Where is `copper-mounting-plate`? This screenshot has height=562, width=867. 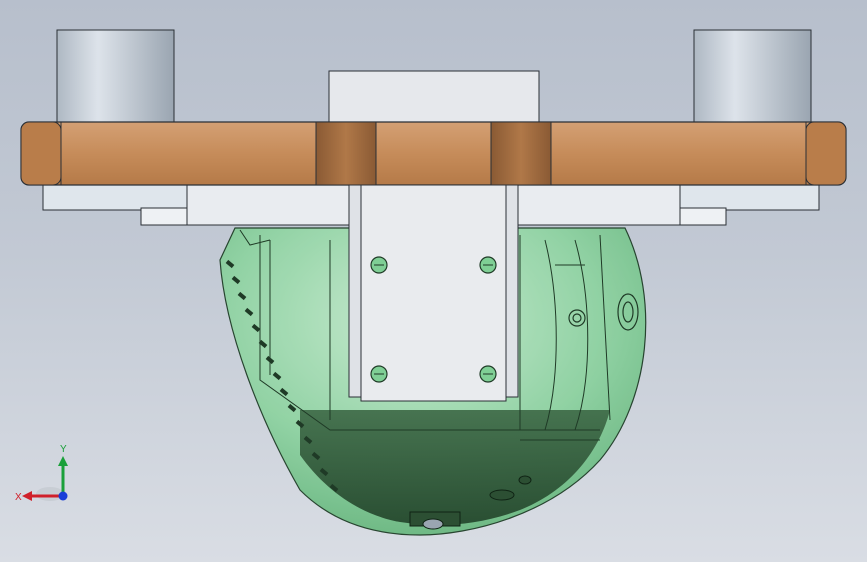 copper-mounting-plate is located at coordinates (433, 153).